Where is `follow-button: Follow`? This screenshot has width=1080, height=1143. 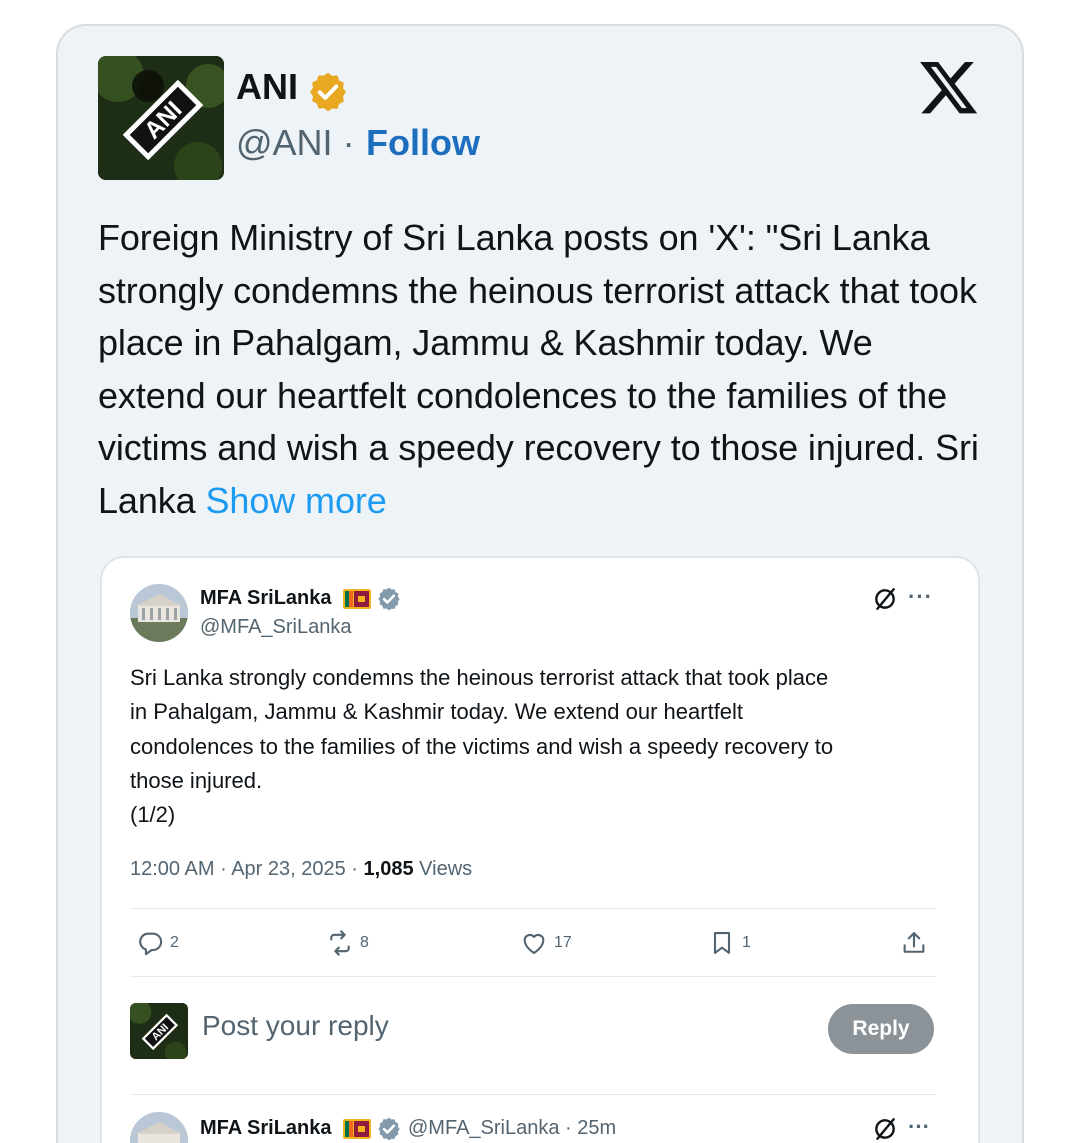
follow-button: Follow is located at coordinates (423, 143).